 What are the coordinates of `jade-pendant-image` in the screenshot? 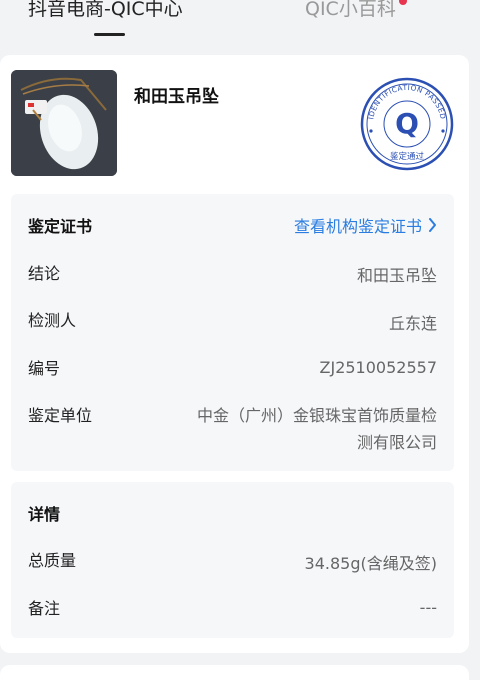 It's located at (64, 123).